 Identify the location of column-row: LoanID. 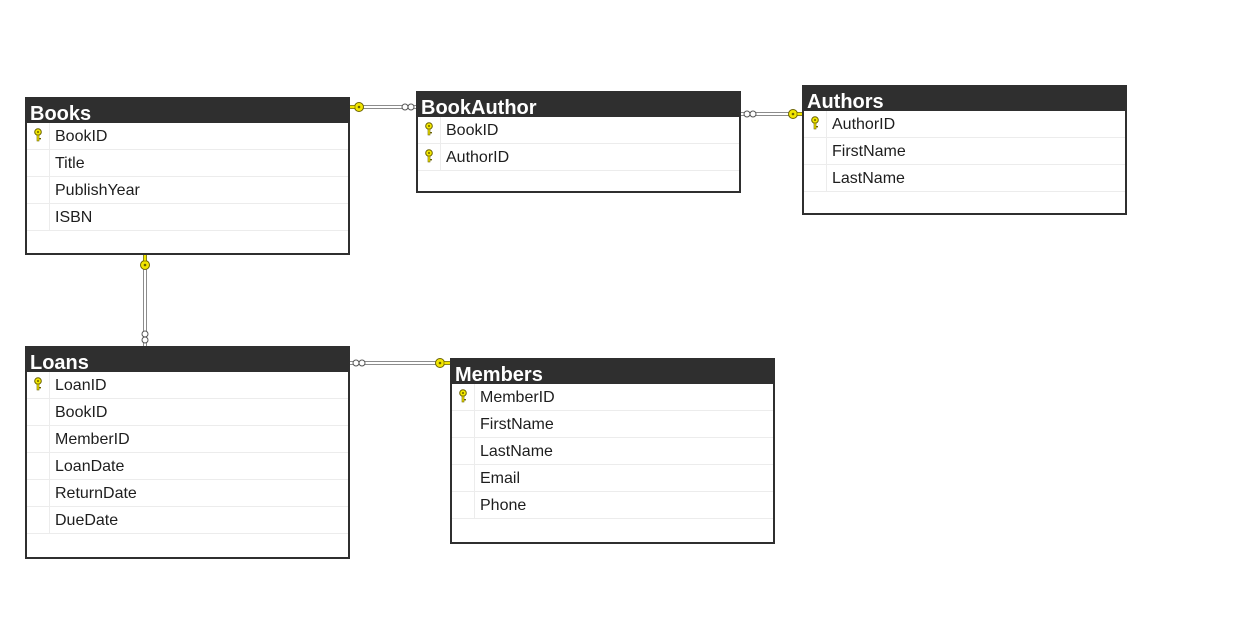
(187, 385).